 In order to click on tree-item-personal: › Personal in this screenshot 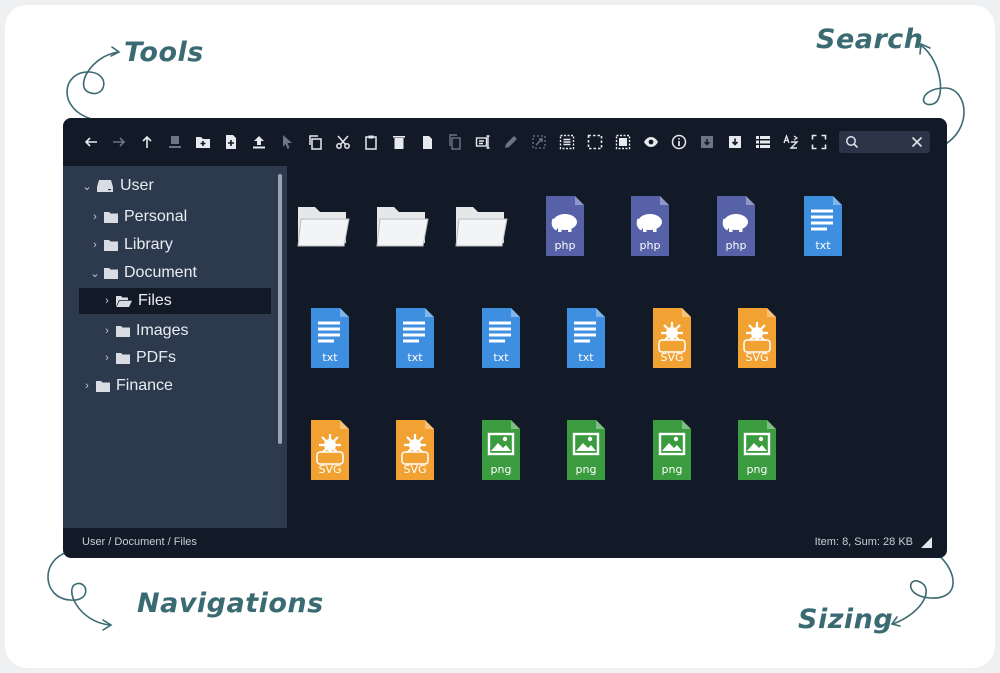, I will do `click(137, 217)`.